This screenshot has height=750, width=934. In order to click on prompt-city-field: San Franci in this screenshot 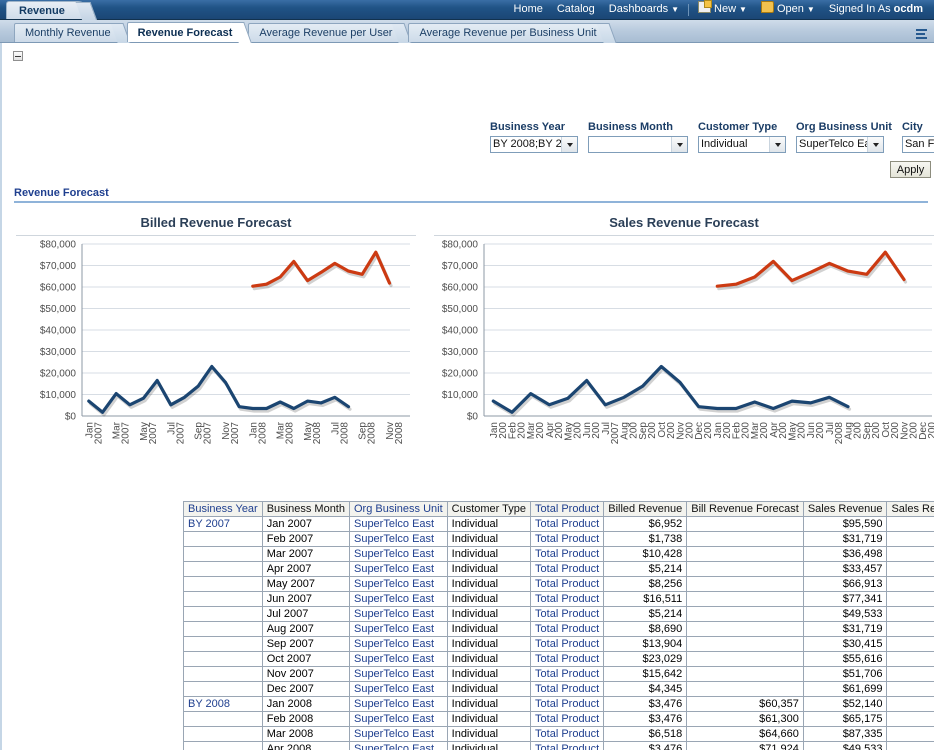, I will do `click(917, 144)`.